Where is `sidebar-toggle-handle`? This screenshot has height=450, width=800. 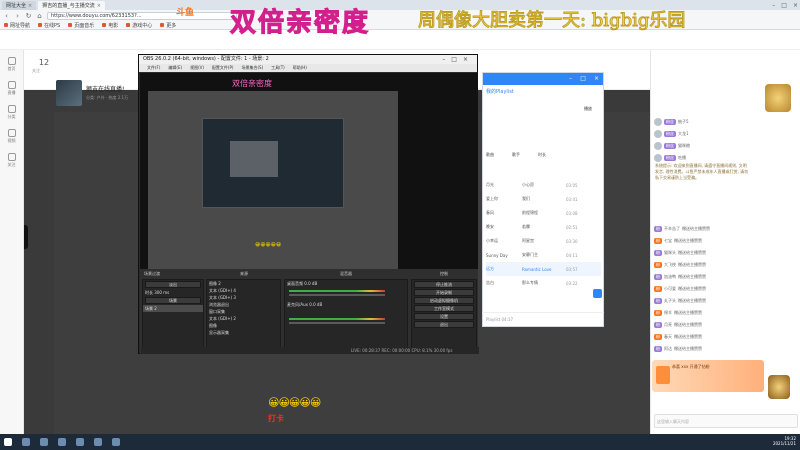
sidebar-toggle-handle is located at coordinates (26, 237).